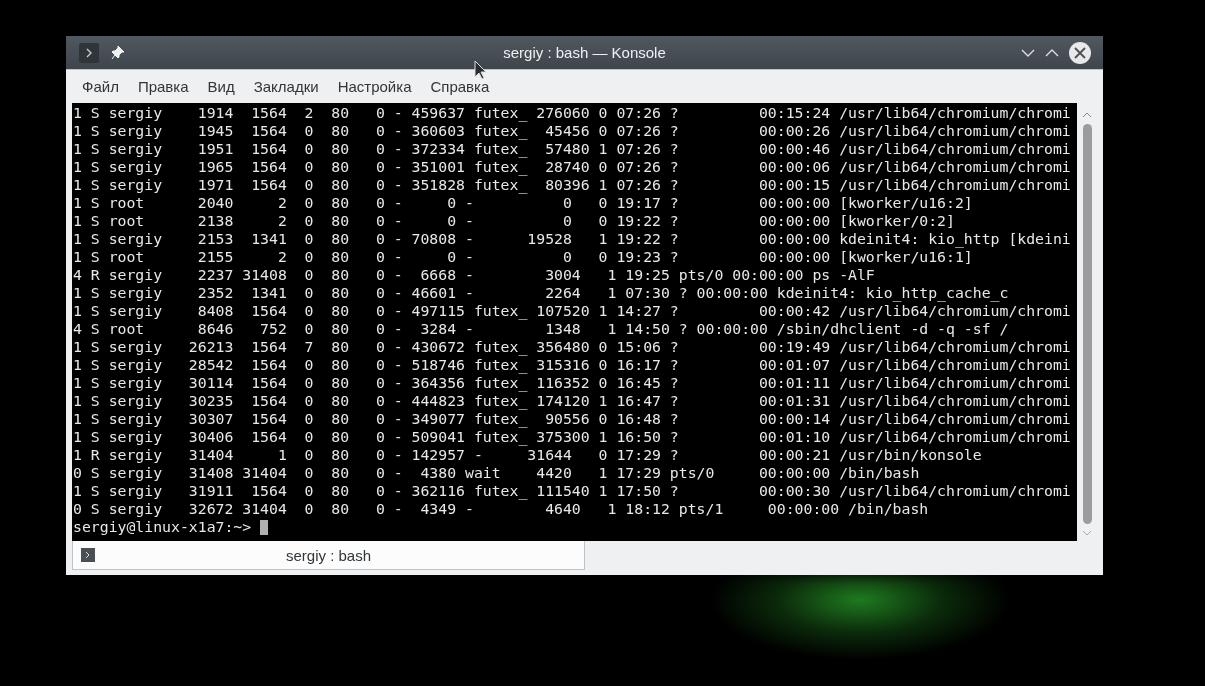  I want to click on pin-button, so click(118, 52).